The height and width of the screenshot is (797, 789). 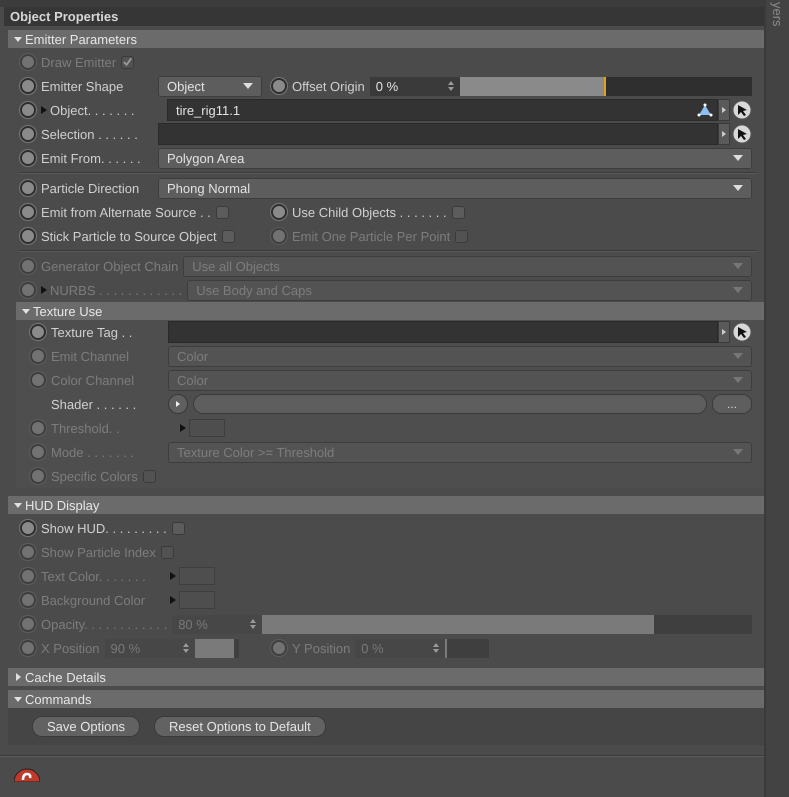 I want to click on section-title: Cache Details, so click(x=65, y=677).